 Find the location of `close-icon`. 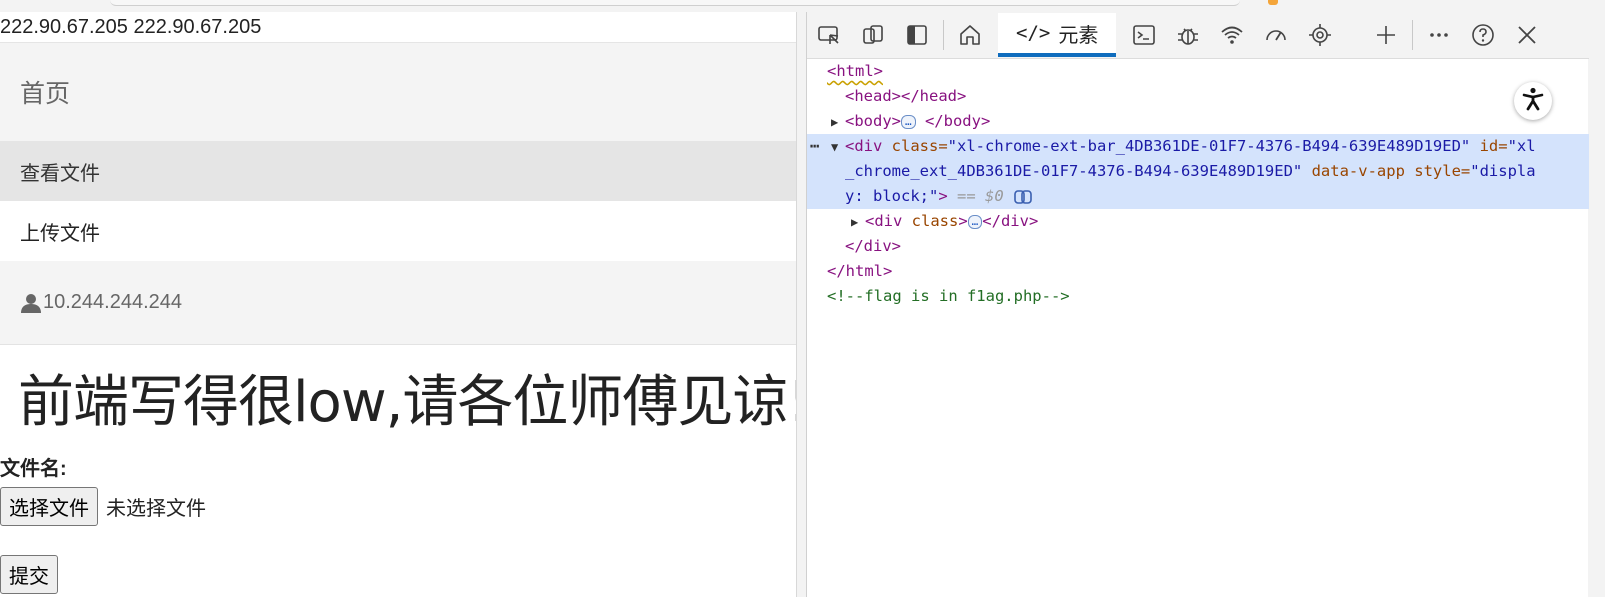

close-icon is located at coordinates (1527, 35).